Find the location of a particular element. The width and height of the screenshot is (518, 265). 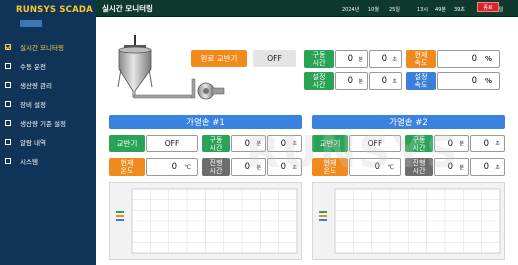

mixer-tank-icon is located at coordinates (135, 66).